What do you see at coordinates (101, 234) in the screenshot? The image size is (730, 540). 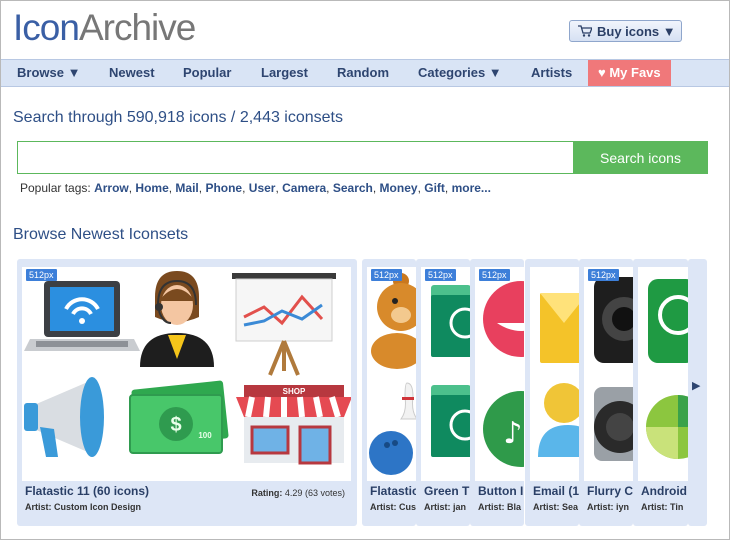 I see `browse-newest-heading: Browse Newest Iconsets` at bounding box center [101, 234].